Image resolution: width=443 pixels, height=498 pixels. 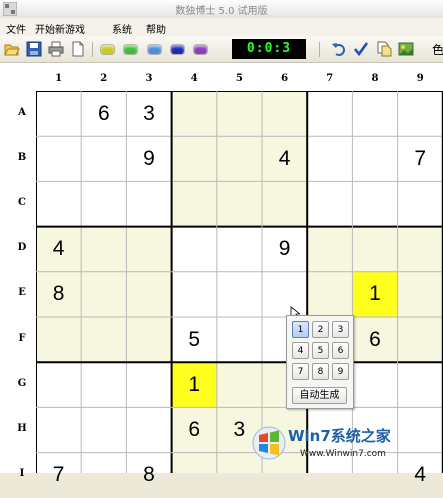 What do you see at coordinates (154, 49) in the screenshot?
I see `color-dot-light-blue` at bounding box center [154, 49].